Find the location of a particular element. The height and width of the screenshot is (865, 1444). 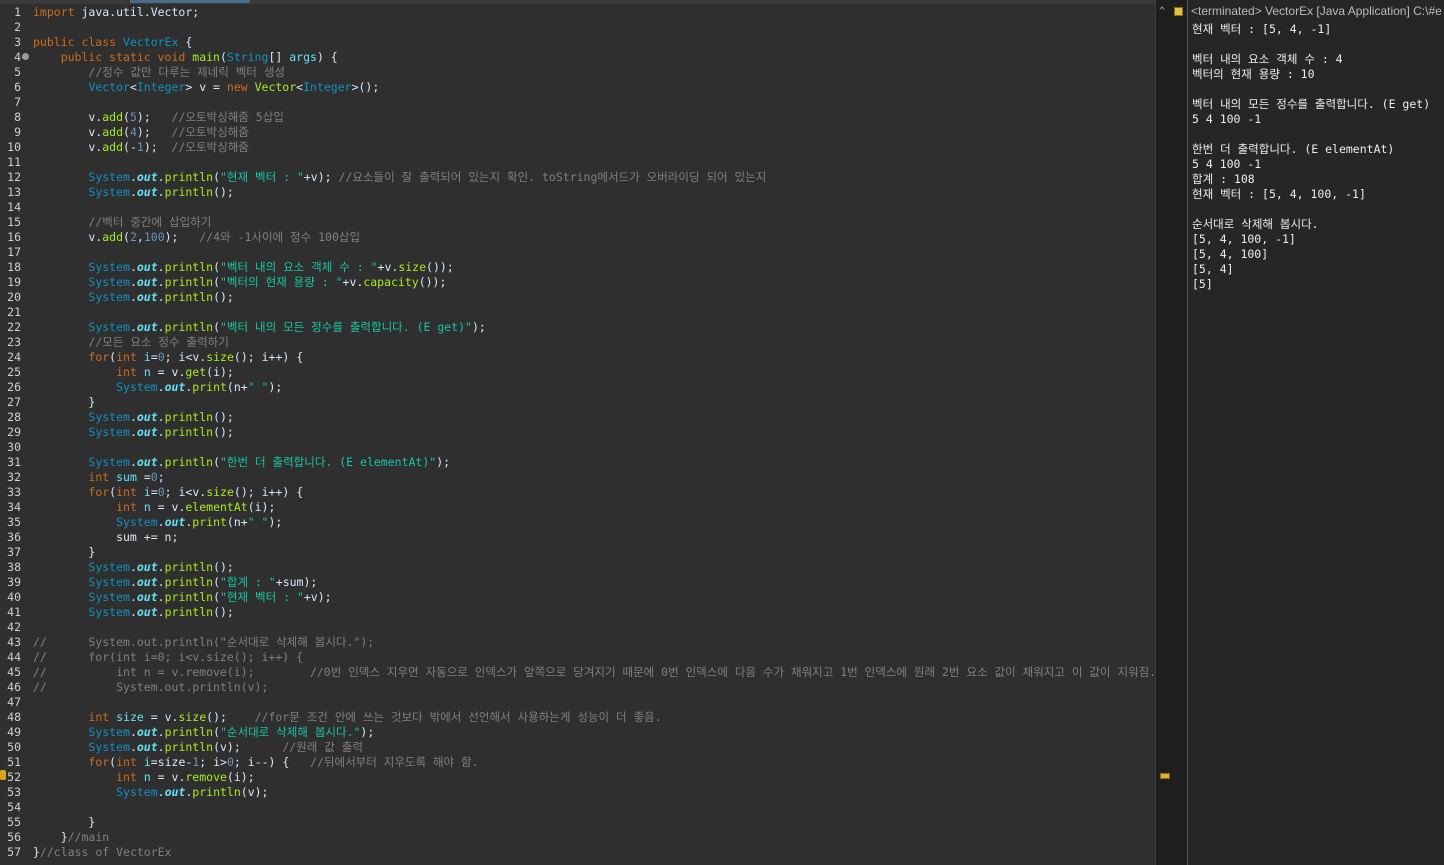

code-text: int n = v.remove(i); is located at coordinates (144, 777).